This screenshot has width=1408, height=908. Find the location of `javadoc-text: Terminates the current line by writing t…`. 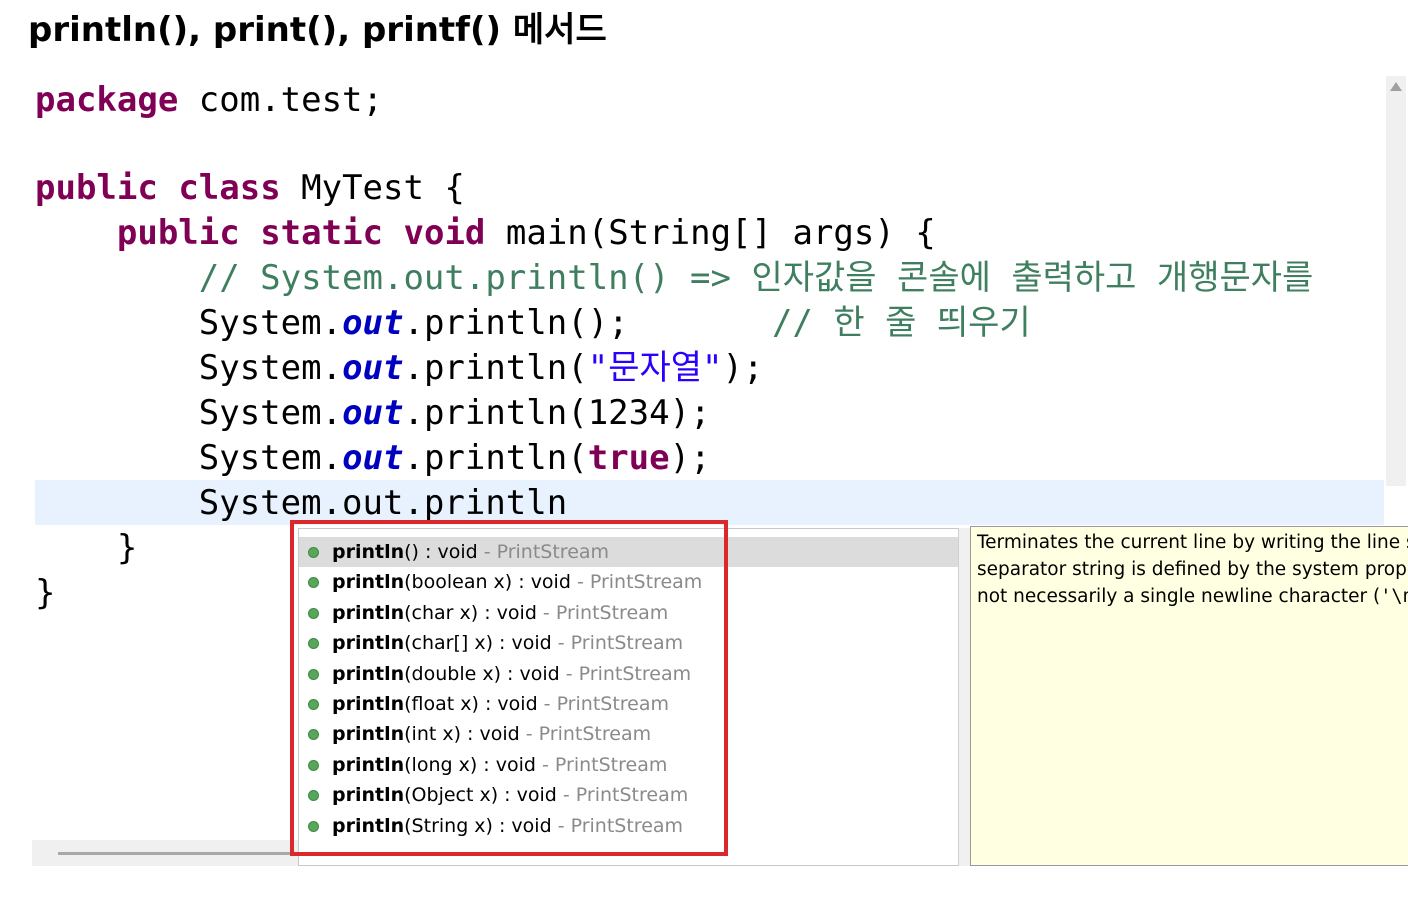

javadoc-text: Terminates the current line by writing t… is located at coordinates (1192, 569).